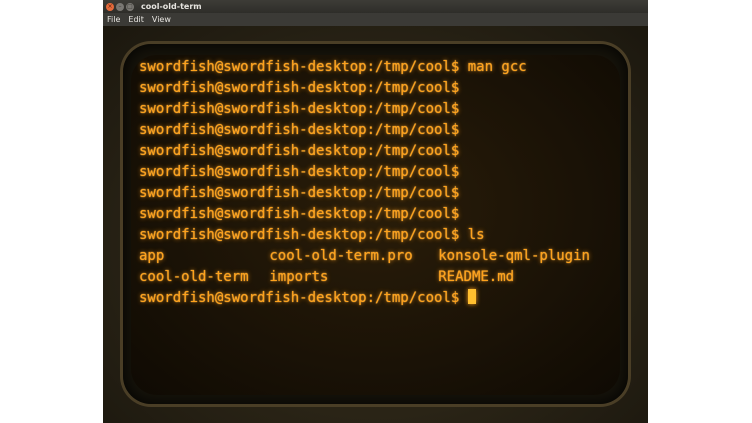 The image size is (752, 423). I want to click on close-button: ×, so click(110, 6).